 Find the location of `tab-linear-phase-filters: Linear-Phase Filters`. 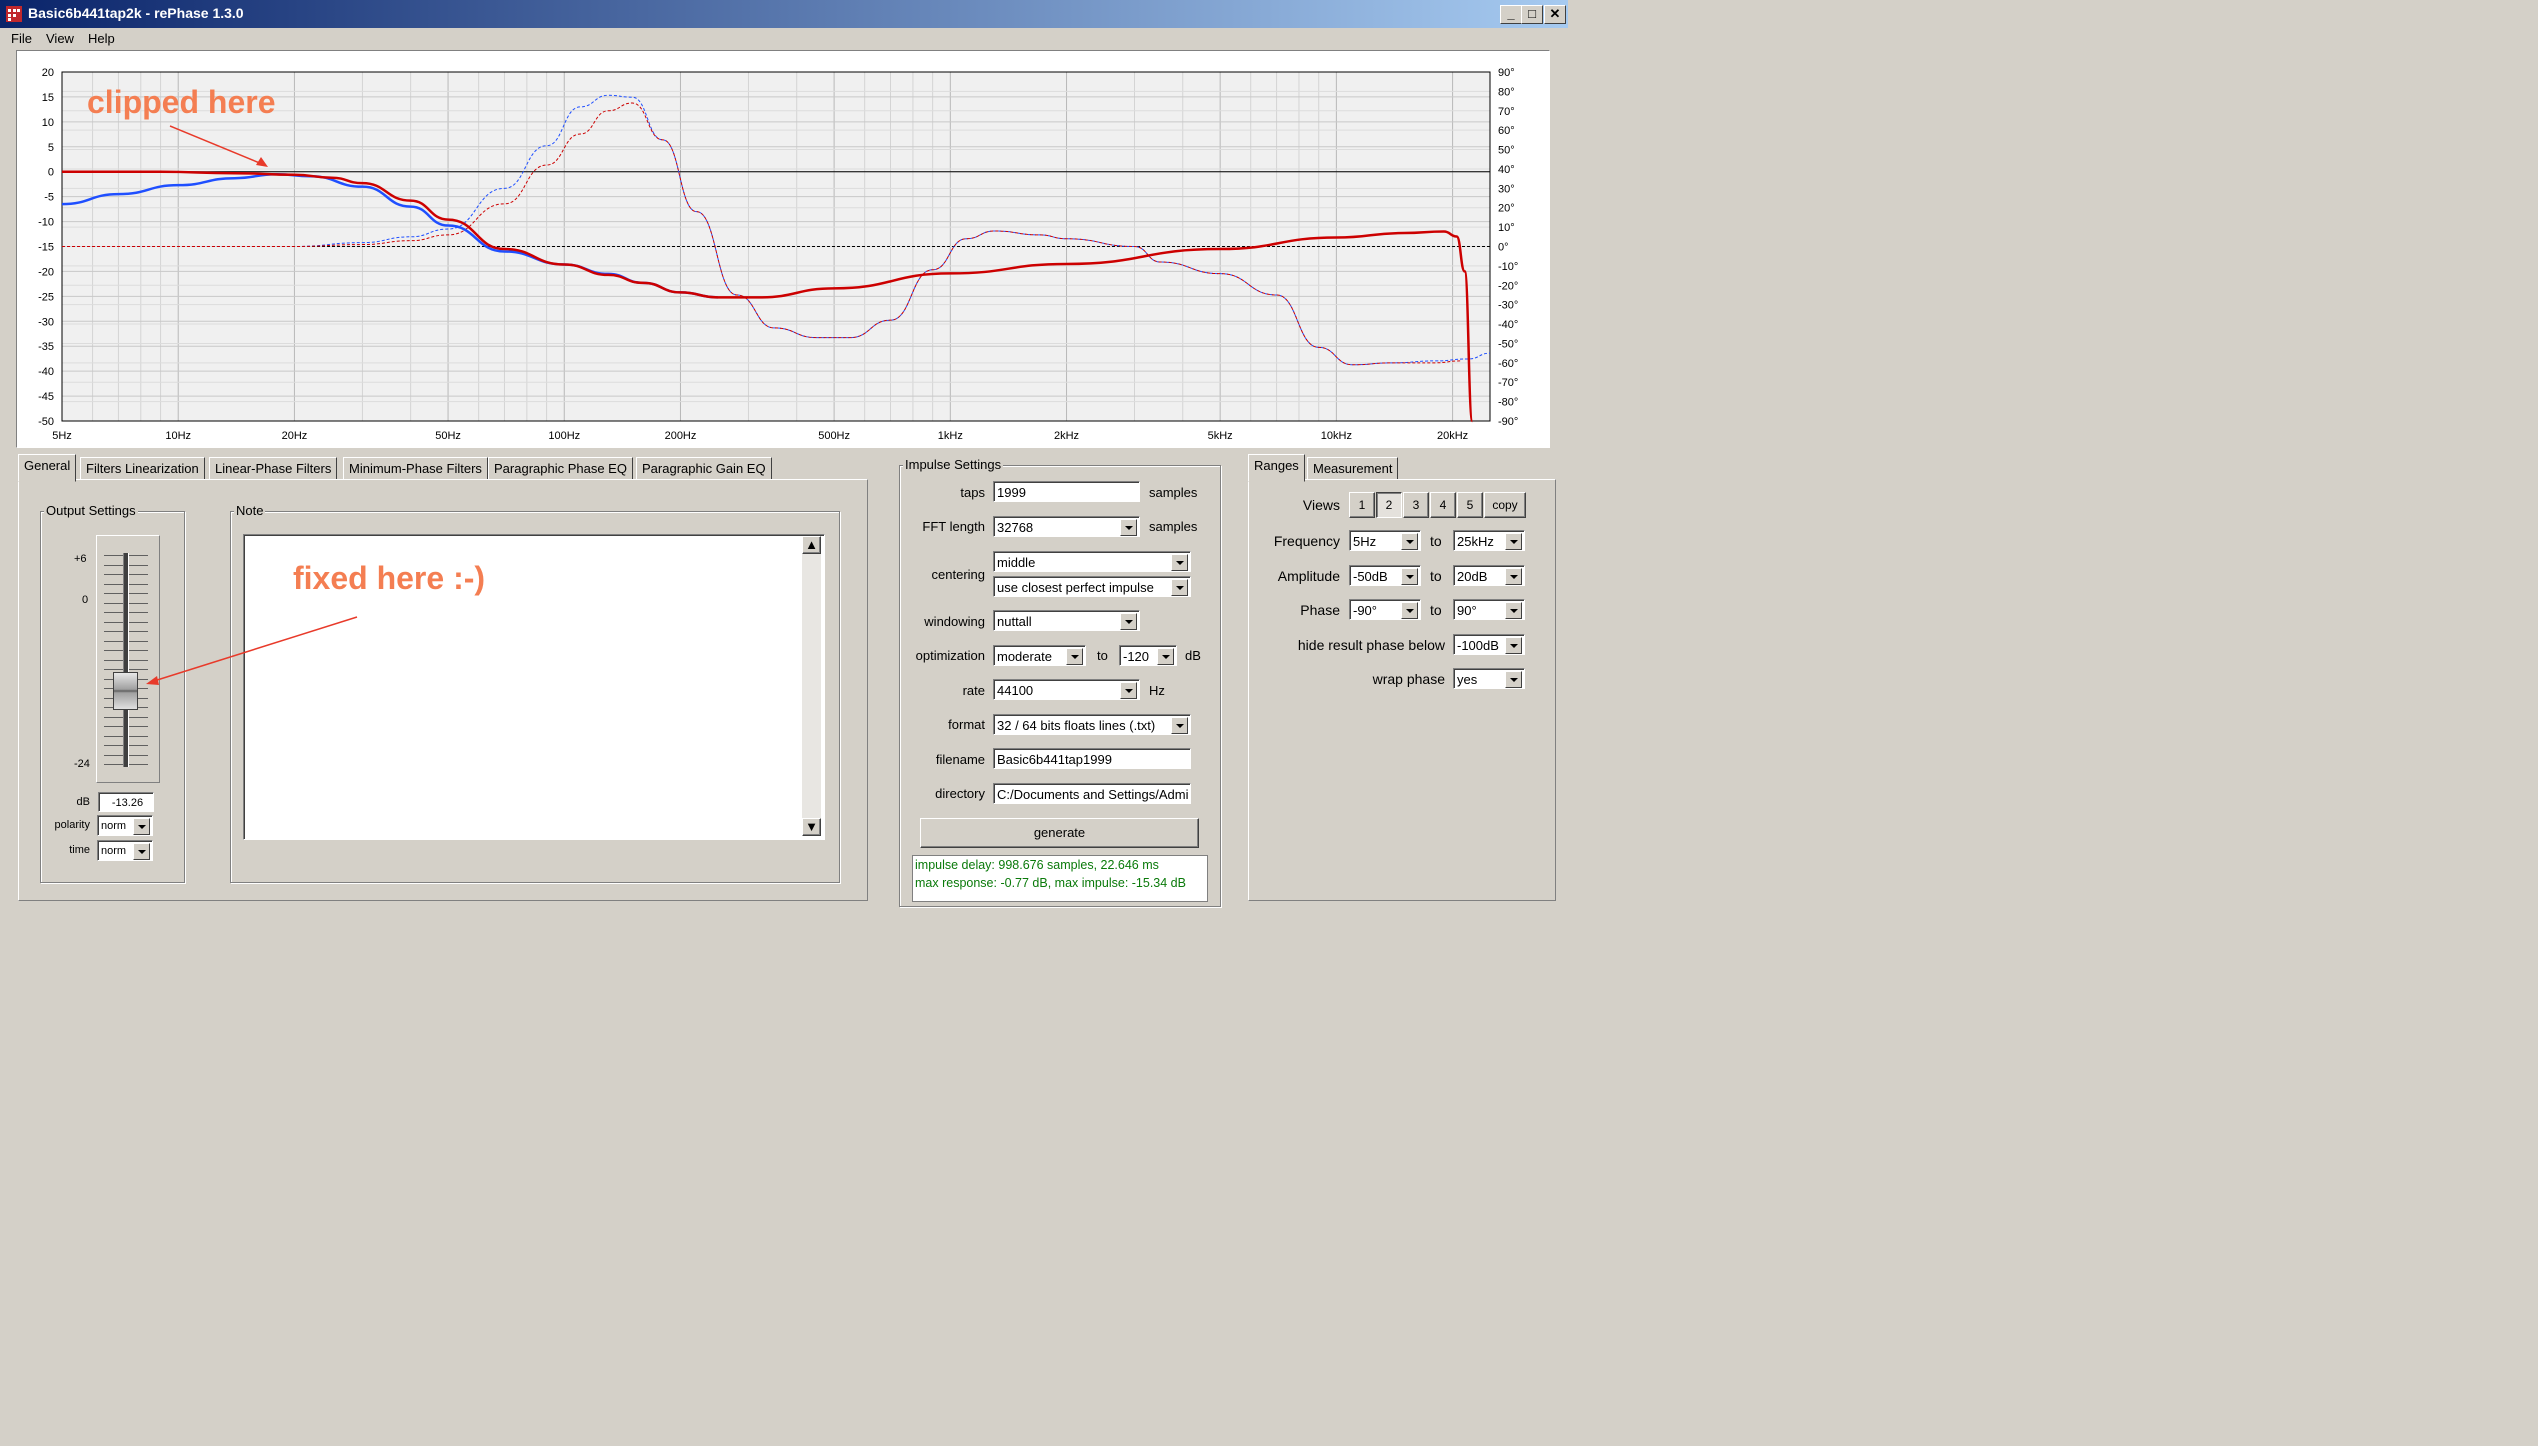

tab-linear-phase-filters: Linear-Phase Filters is located at coordinates (273, 469).